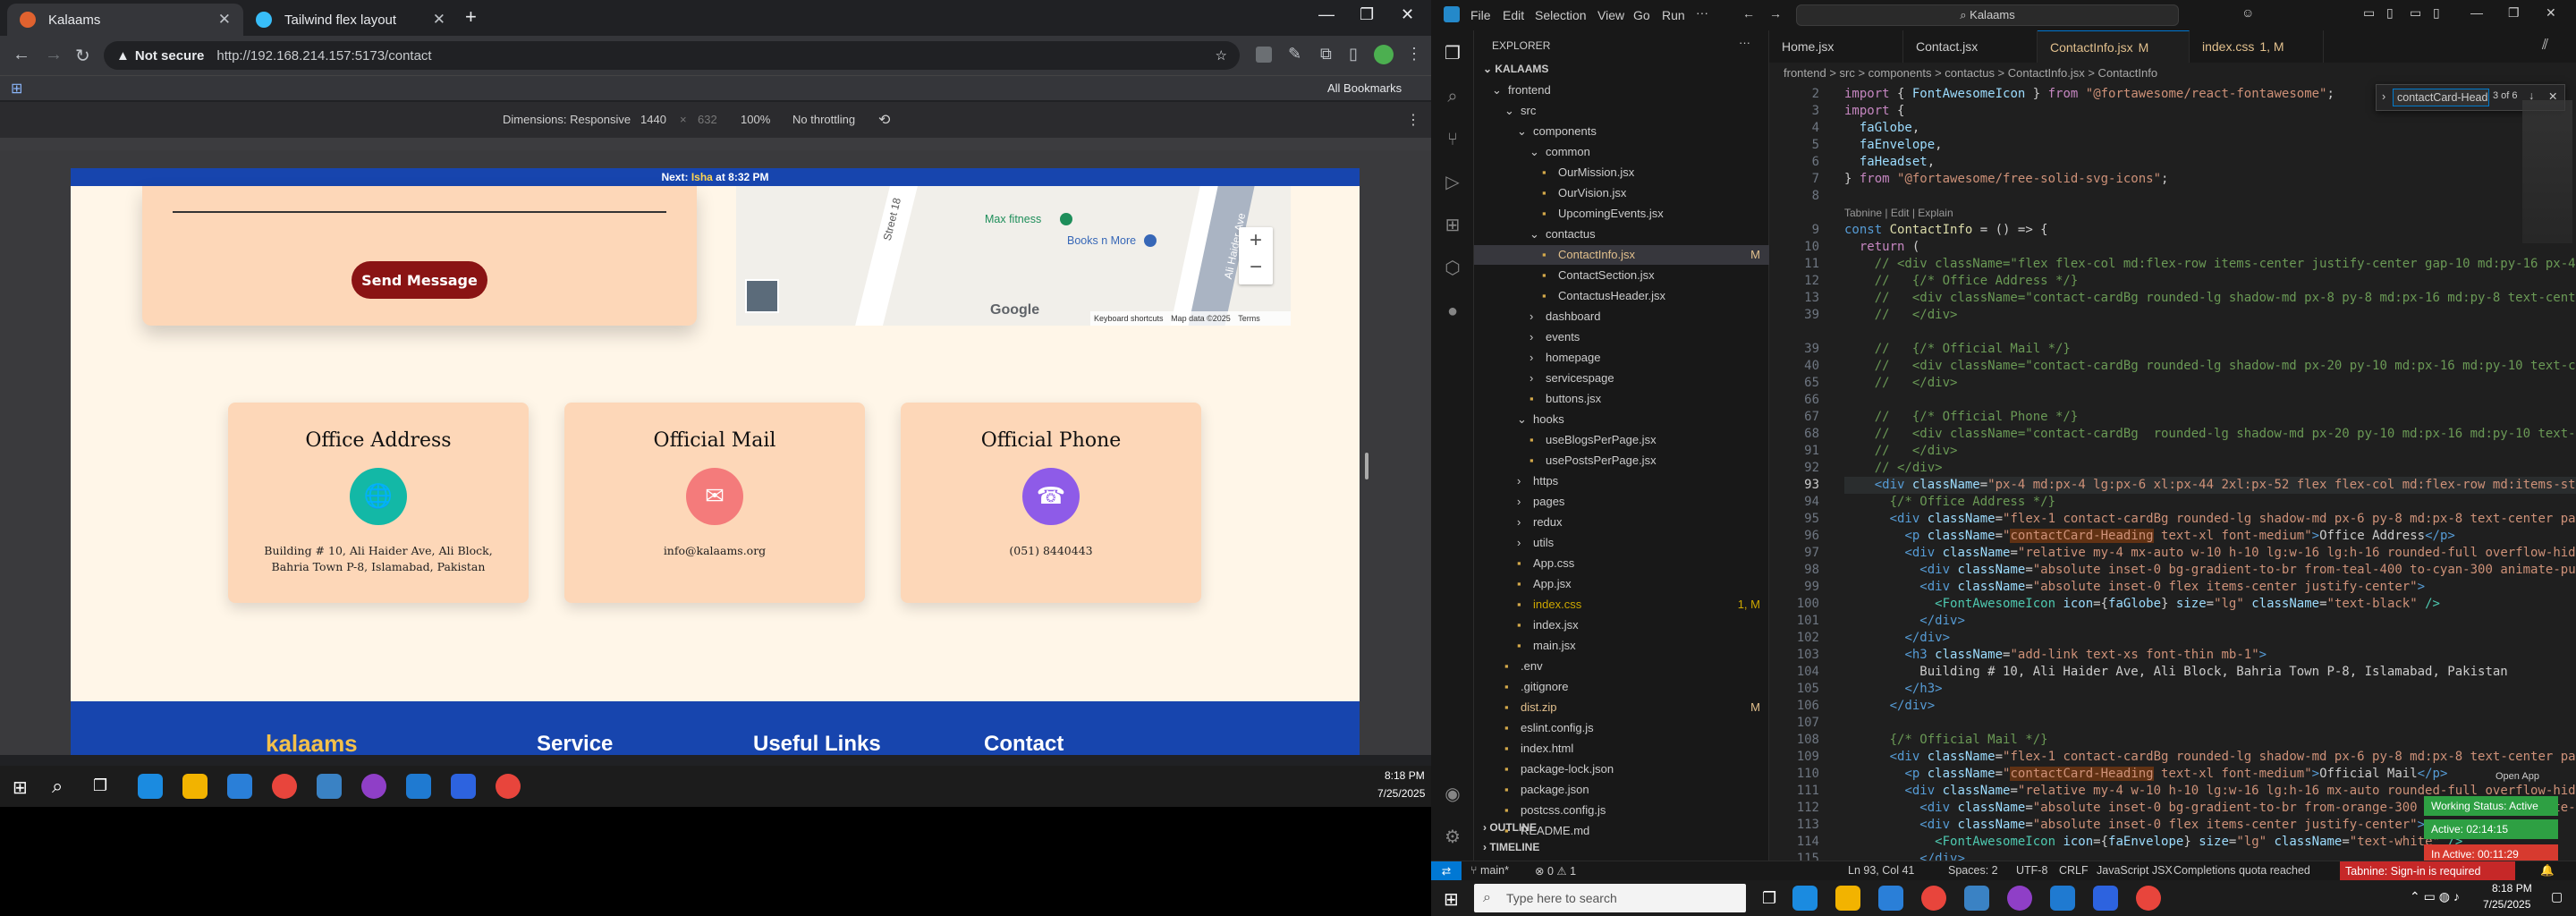 The image size is (2576, 916). What do you see at coordinates (16, 89) in the screenshot?
I see `apps-grid-icon: ⊞` at bounding box center [16, 89].